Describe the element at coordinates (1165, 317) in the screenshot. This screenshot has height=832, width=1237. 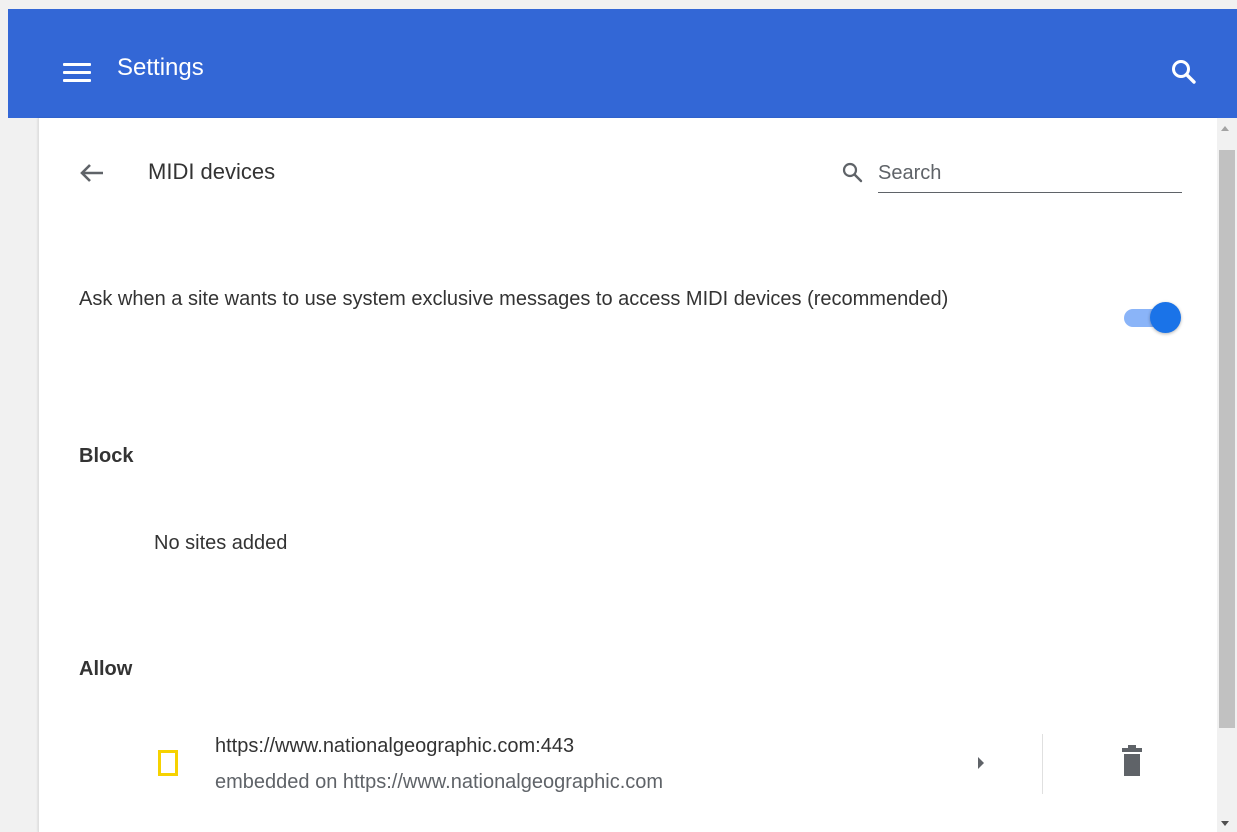
I see `toggle-knob` at that location.